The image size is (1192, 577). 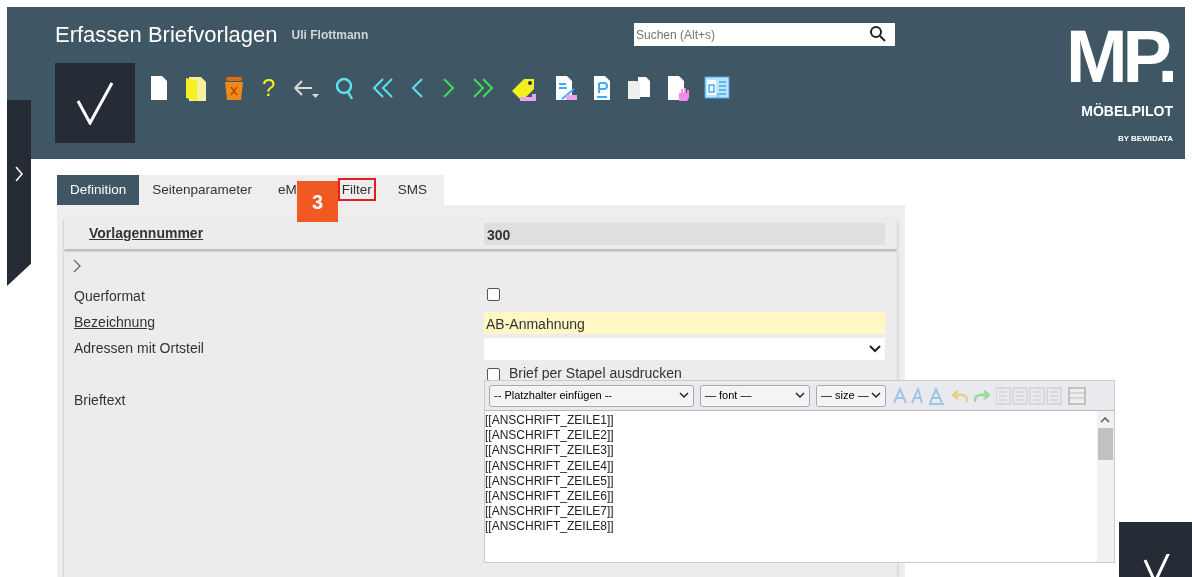 I want to click on scrollbar, so click(x=1105, y=486).